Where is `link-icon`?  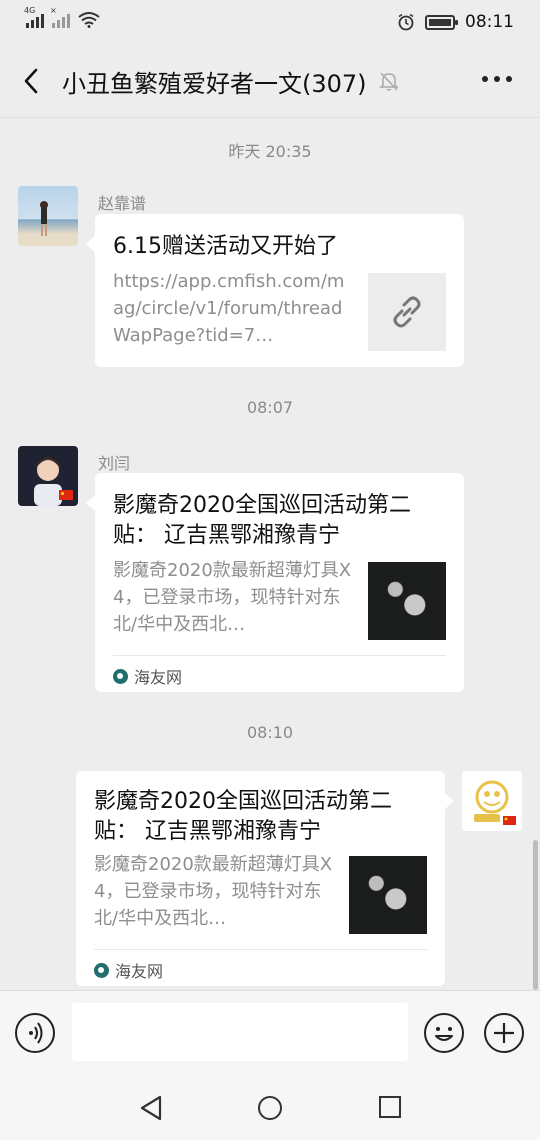
link-icon is located at coordinates (407, 312).